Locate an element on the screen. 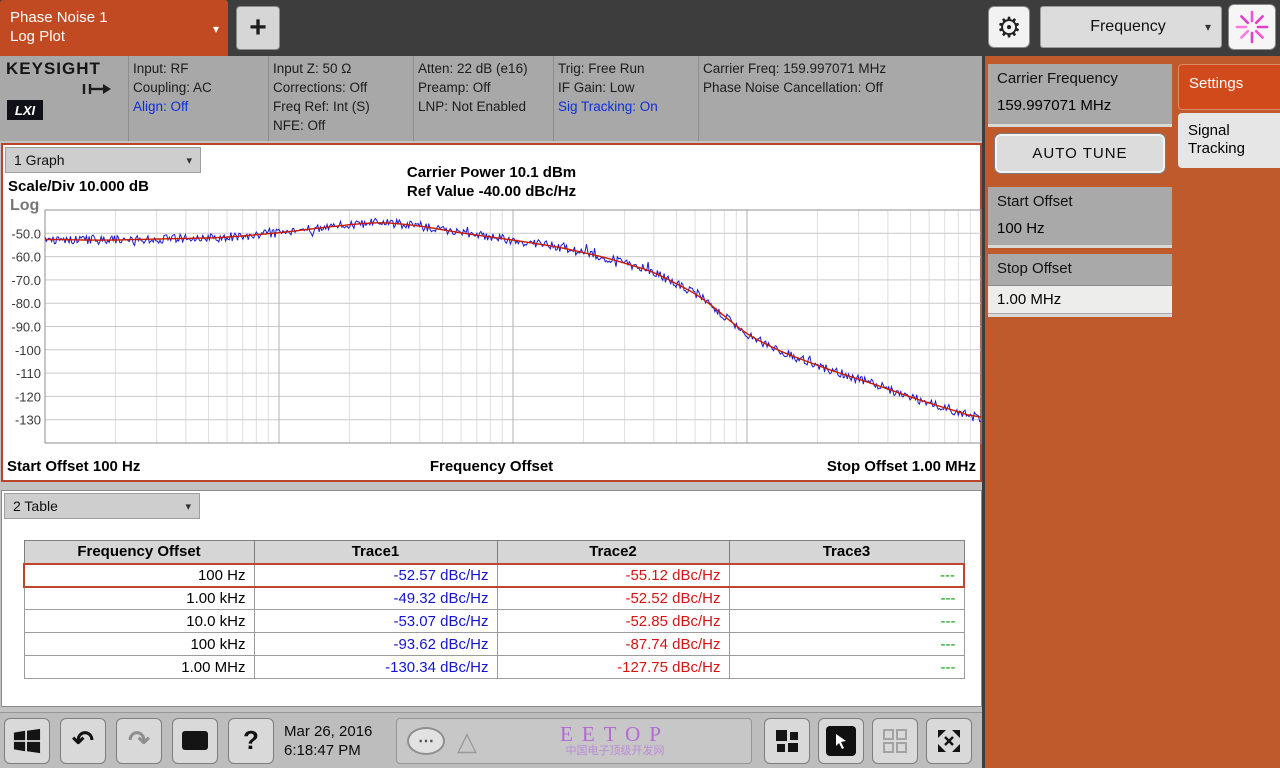 This screenshot has height=768, width=1280. touch-mode-button is located at coordinates (841, 740).